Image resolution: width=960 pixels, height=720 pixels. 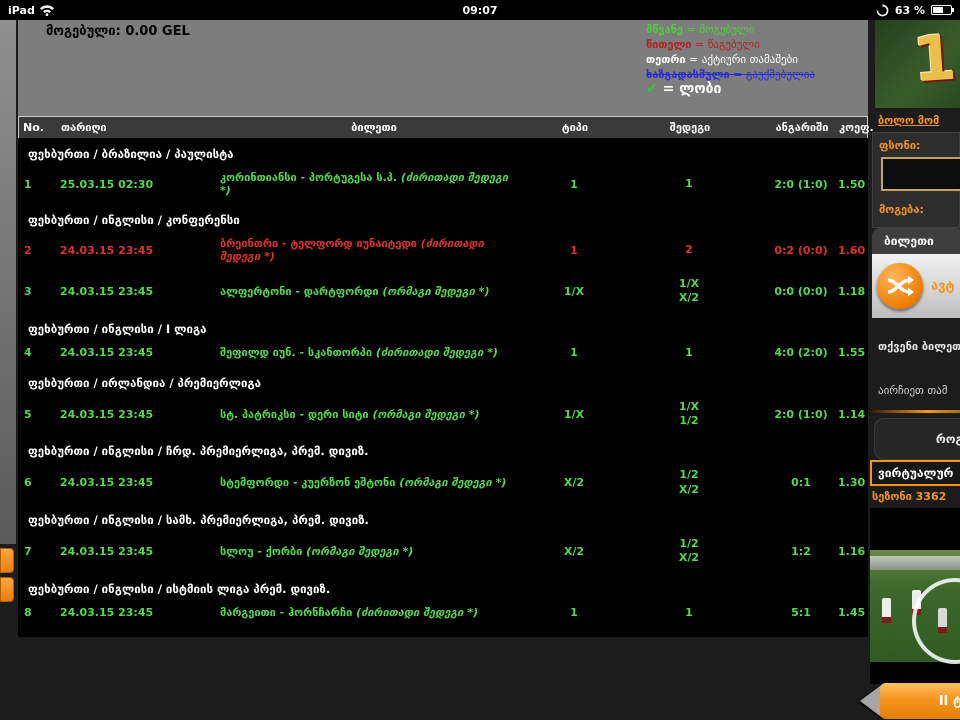 I want to click on player-figure, so click(x=886, y=610).